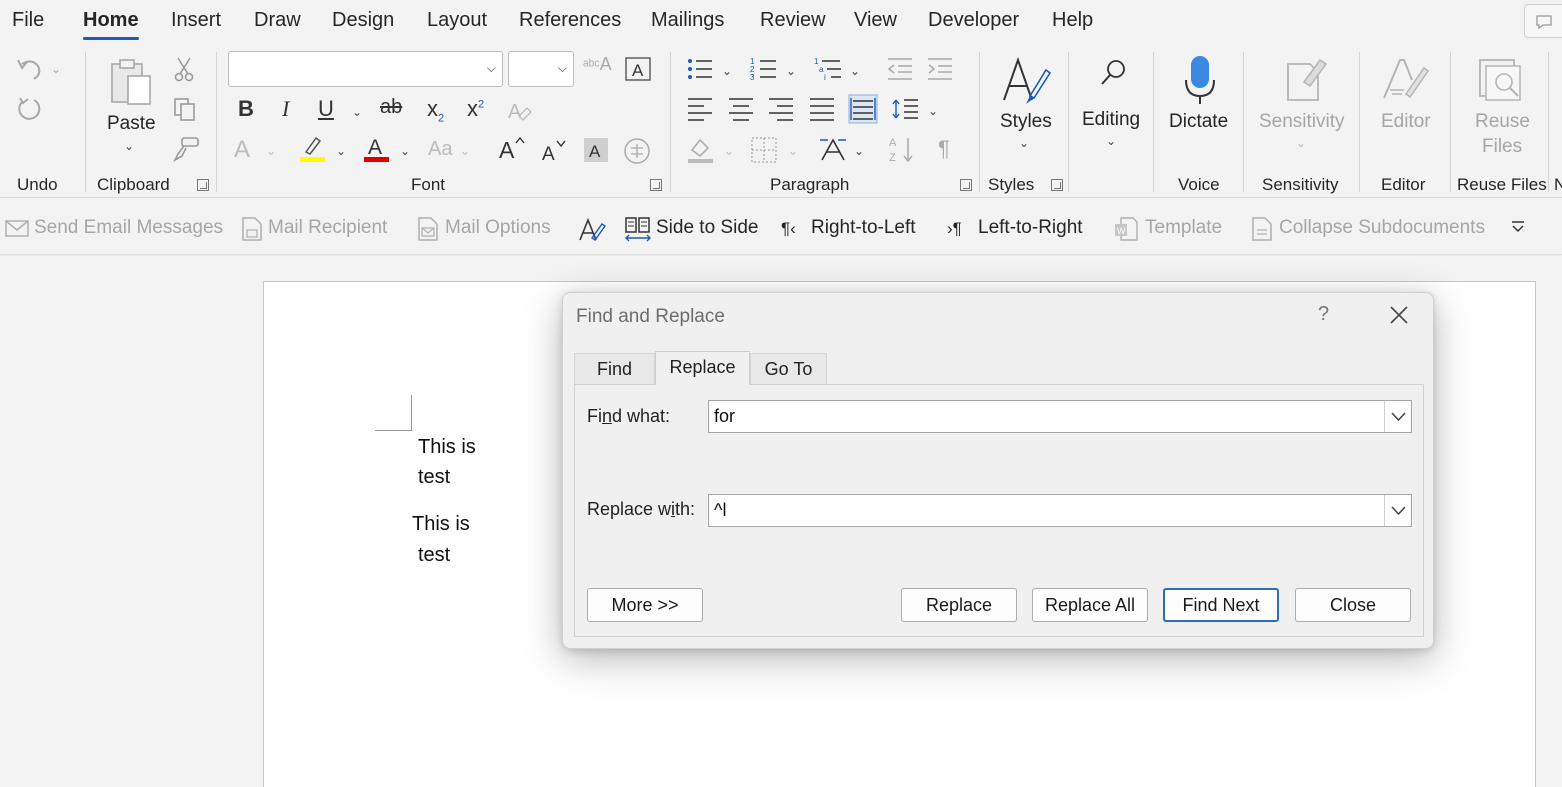 The image size is (1562, 787). I want to click on editing-button: Editing, so click(1111, 120).